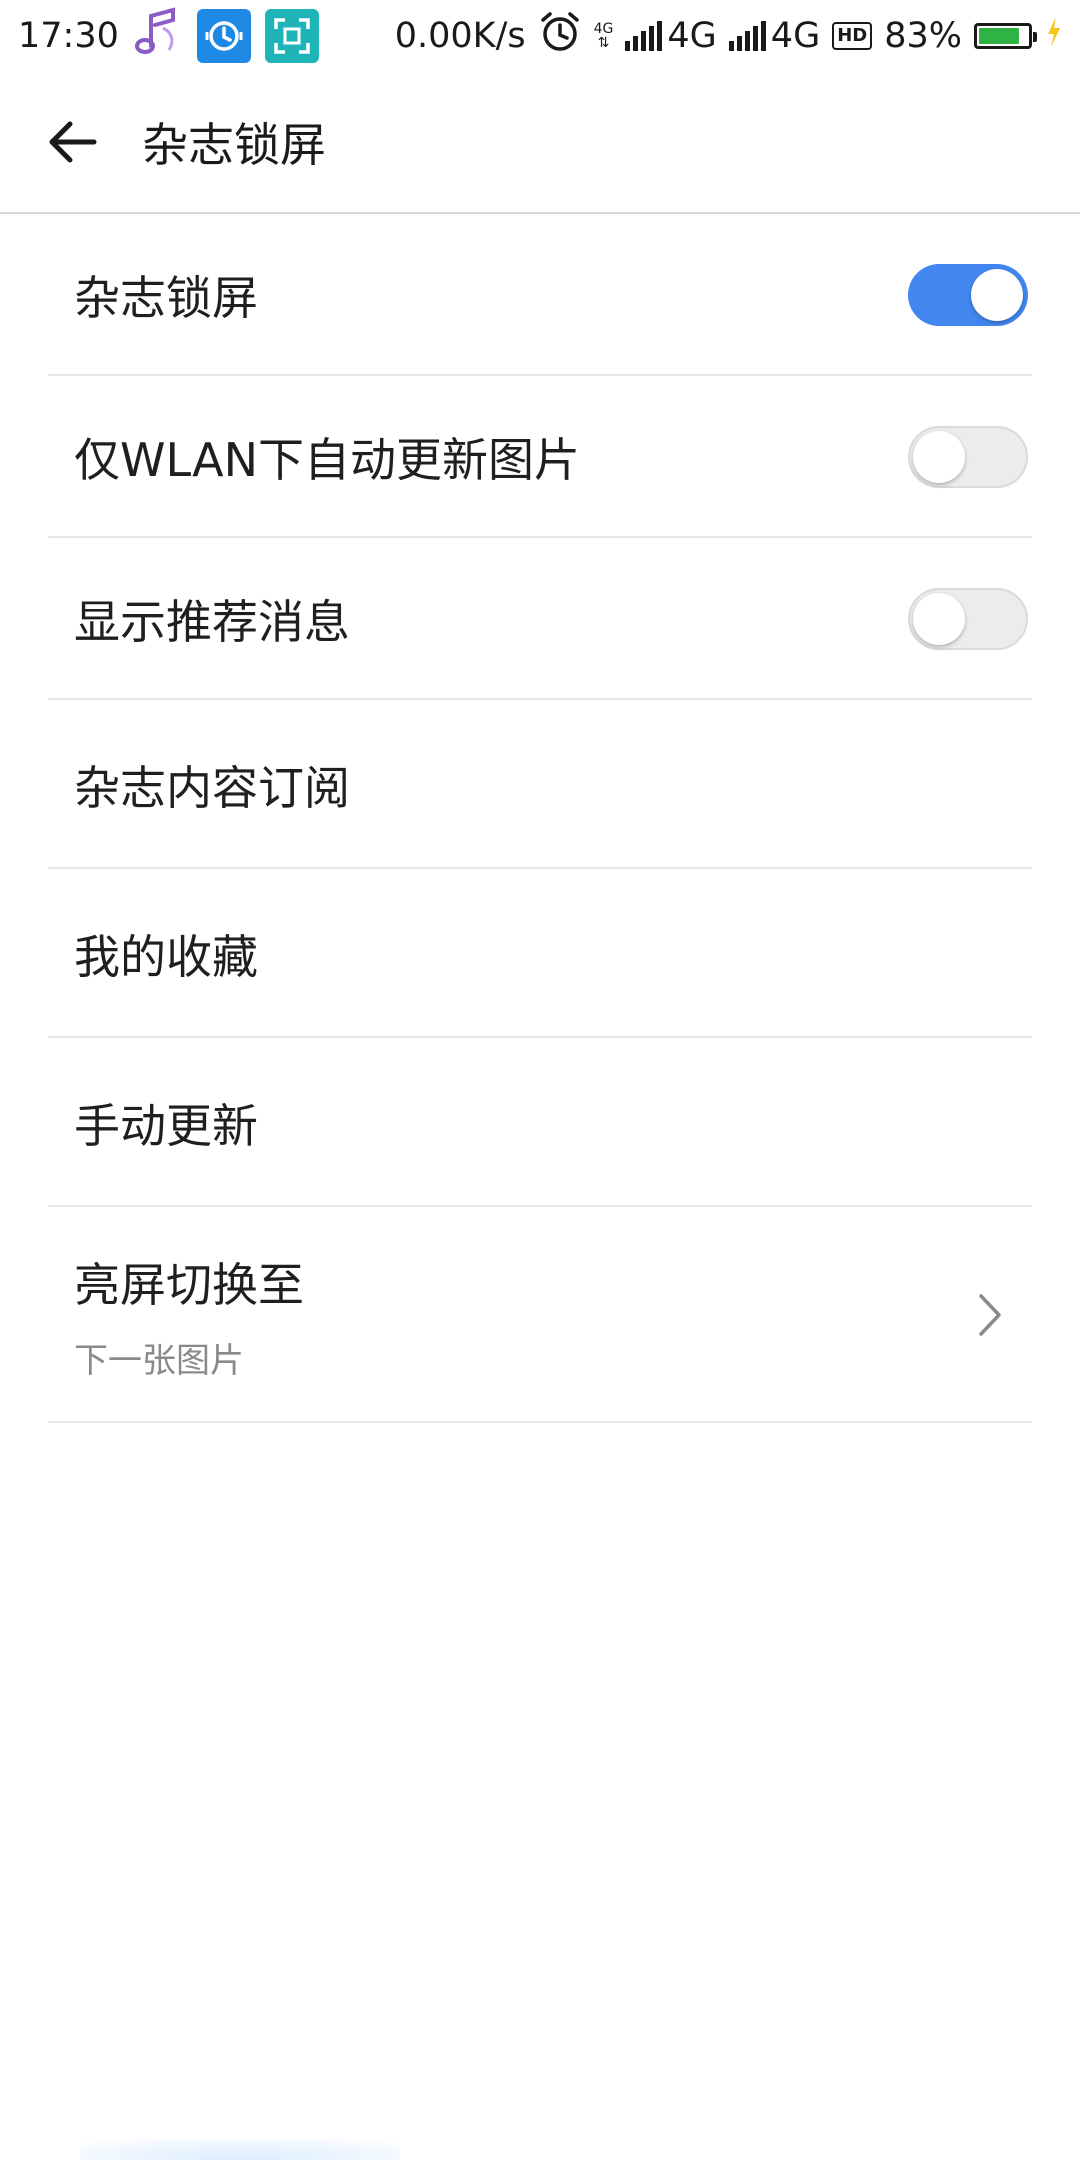 The height and width of the screenshot is (2160, 1080). I want to click on battery-fill, so click(999, 36).